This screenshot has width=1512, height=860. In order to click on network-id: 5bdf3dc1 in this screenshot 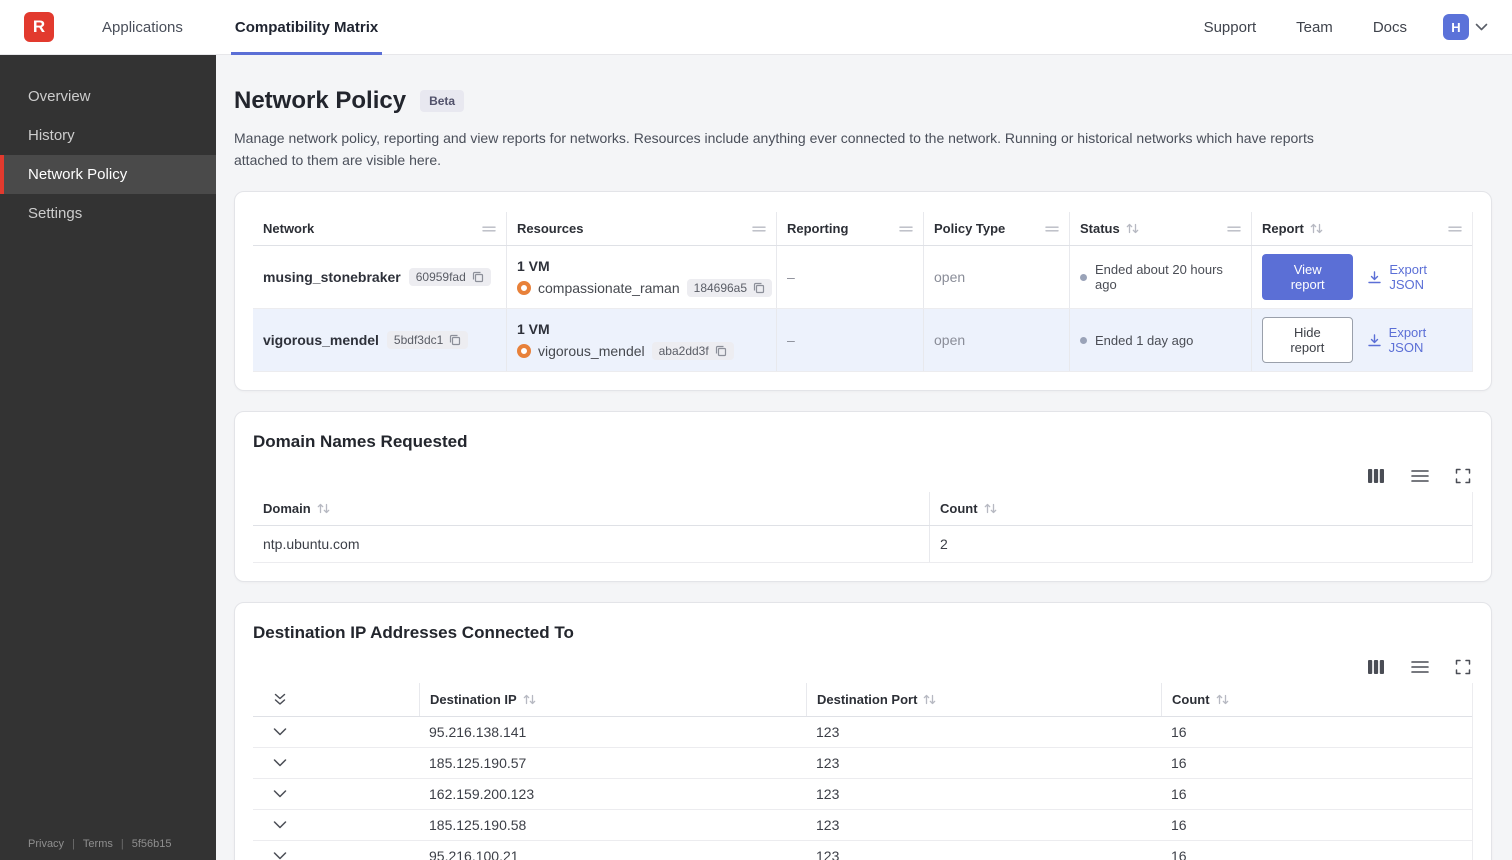, I will do `click(418, 340)`.